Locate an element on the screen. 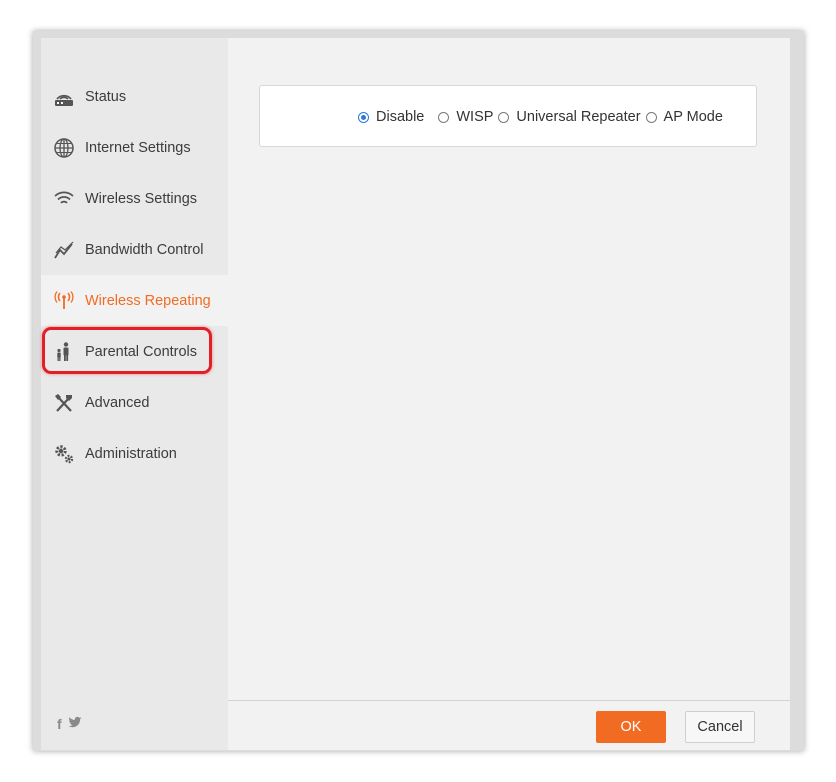  sidebar-item-label: Bandwidth Control is located at coordinates (144, 249).